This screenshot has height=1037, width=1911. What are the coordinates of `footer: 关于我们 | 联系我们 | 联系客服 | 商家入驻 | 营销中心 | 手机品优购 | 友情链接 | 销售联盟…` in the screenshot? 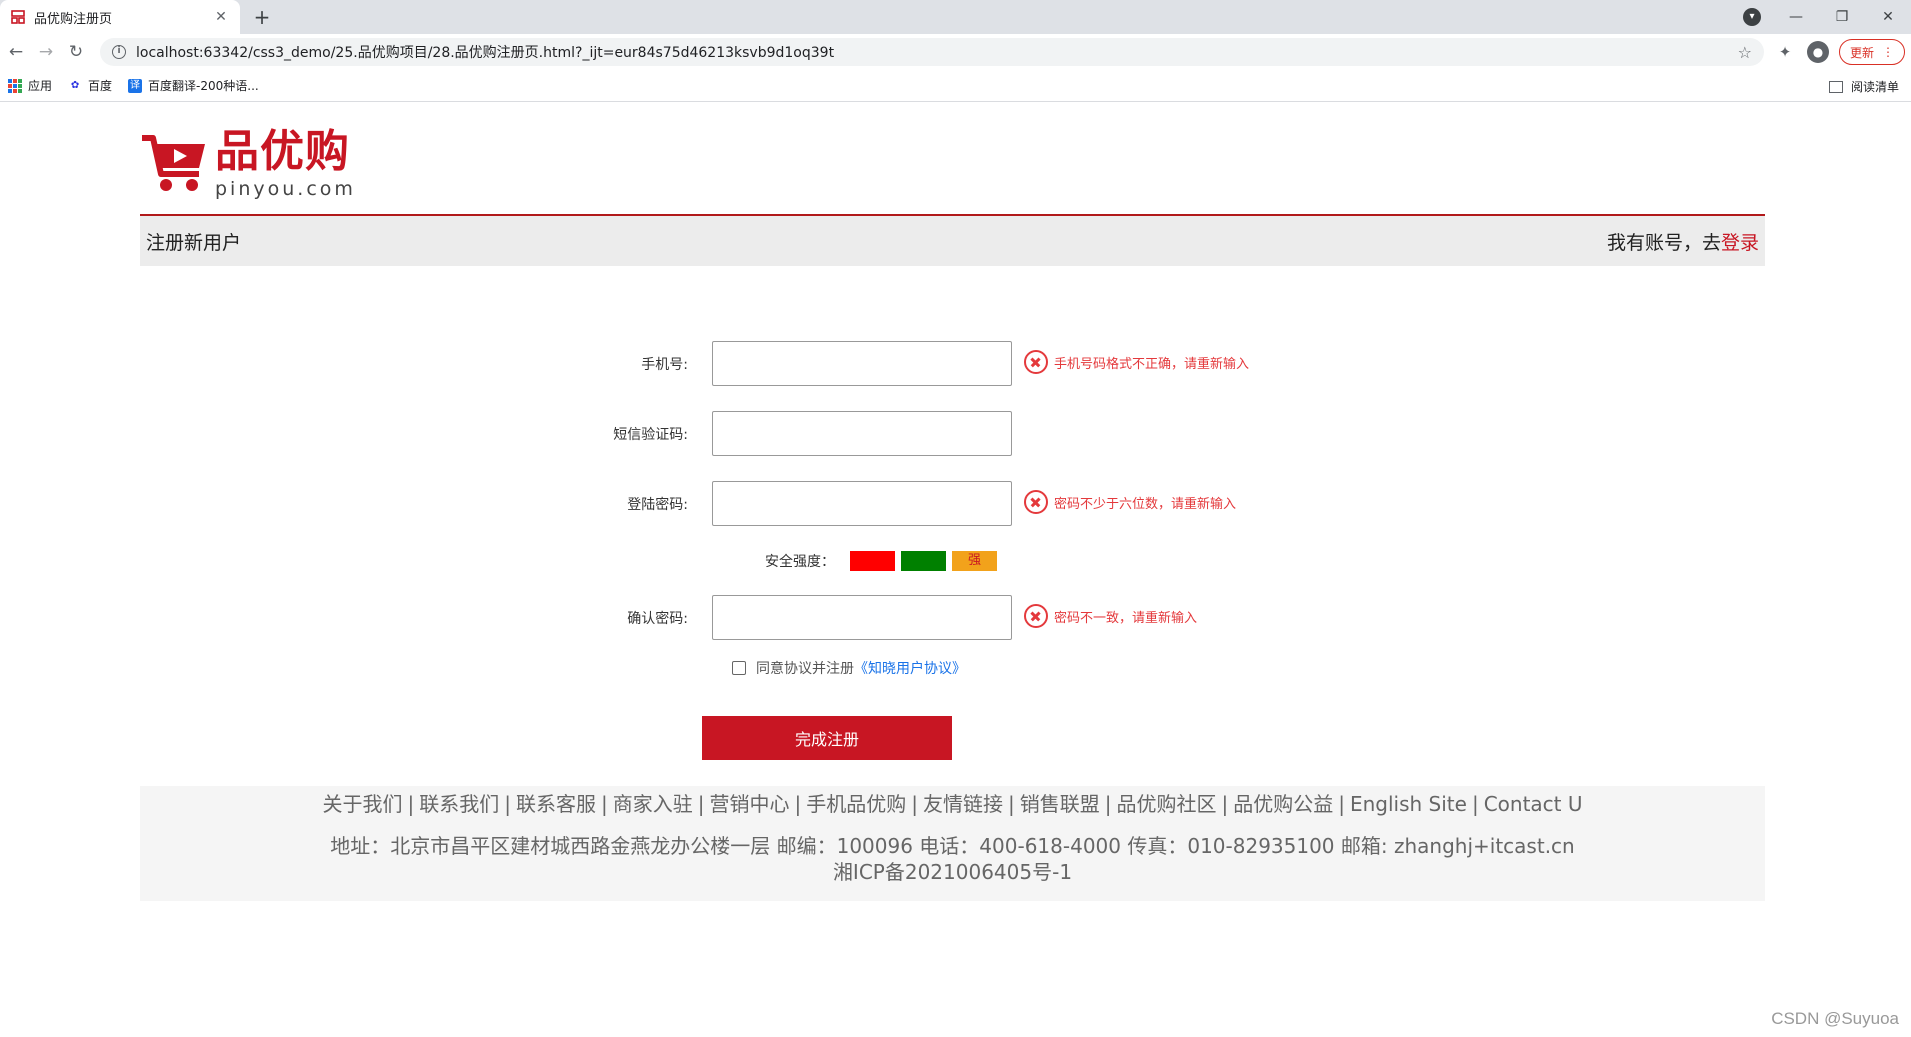 It's located at (952, 843).